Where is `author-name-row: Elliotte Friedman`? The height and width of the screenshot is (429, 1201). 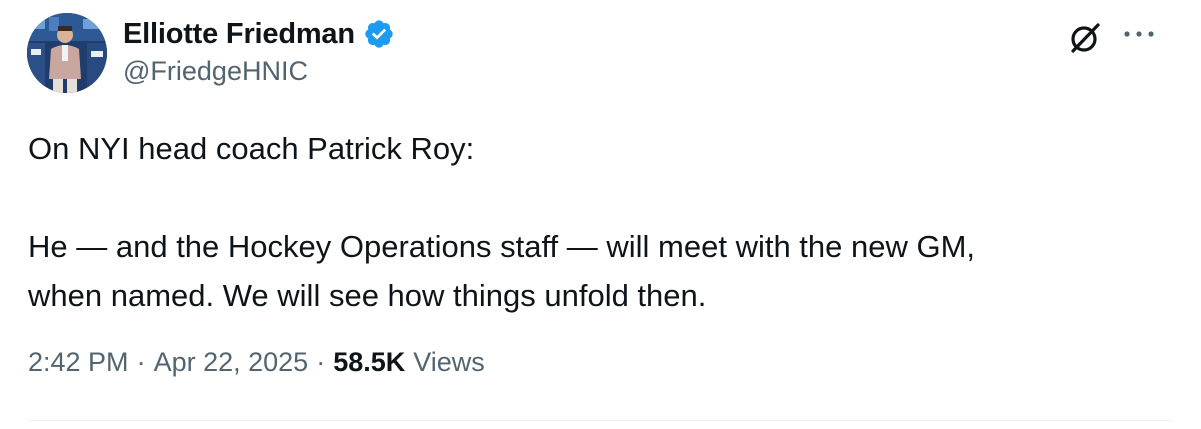 author-name-row: Elliotte Friedman is located at coordinates (259, 34).